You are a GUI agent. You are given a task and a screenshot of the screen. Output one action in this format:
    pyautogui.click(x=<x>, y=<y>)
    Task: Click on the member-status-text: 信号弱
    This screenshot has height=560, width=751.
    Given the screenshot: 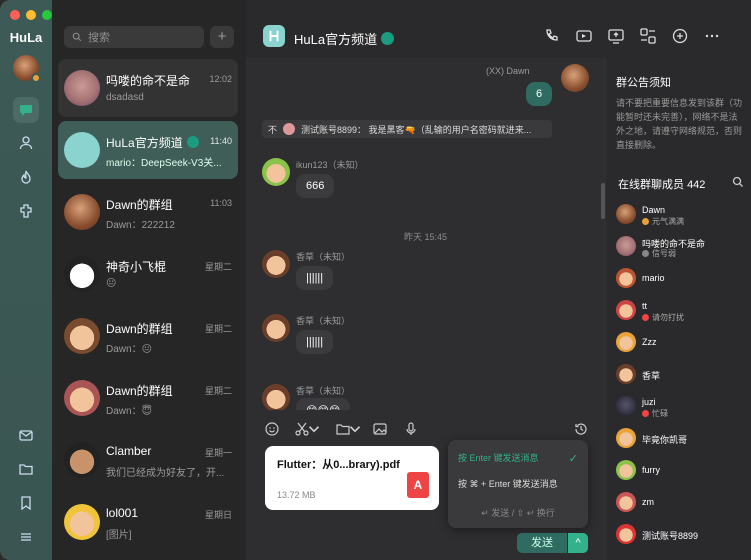 What is the action you would take?
    pyautogui.click(x=664, y=253)
    